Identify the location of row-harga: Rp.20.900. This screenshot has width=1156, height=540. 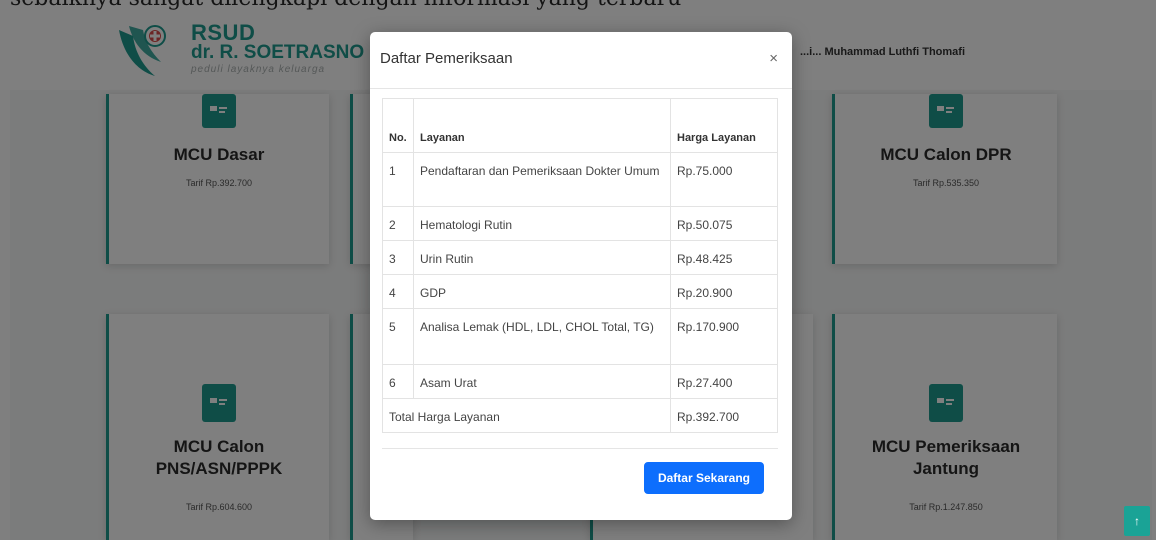
(724, 291).